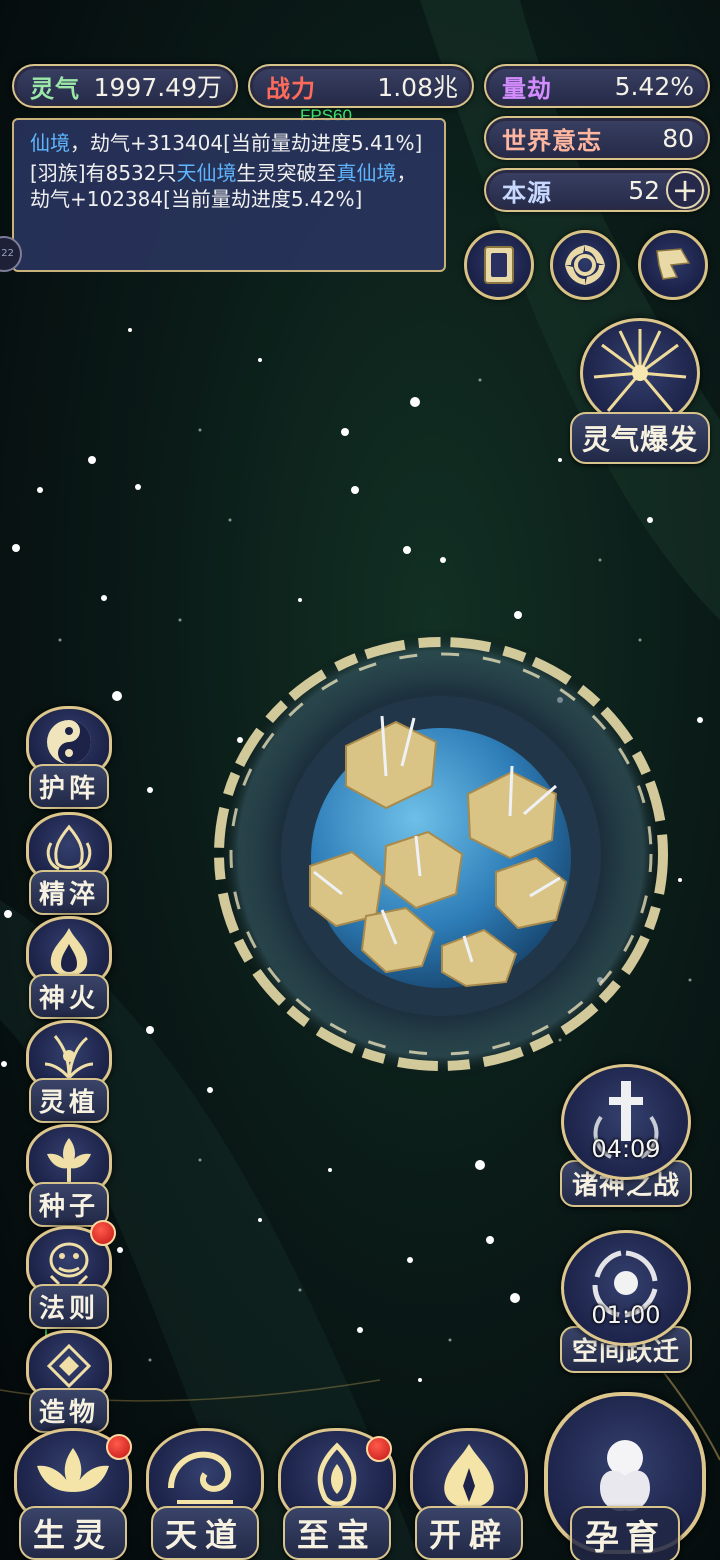 This screenshot has width=720, height=1560. Describe the element at coordinates (68, 892) in the screenshot. I see `jingcui-label: 精淬` at that location.